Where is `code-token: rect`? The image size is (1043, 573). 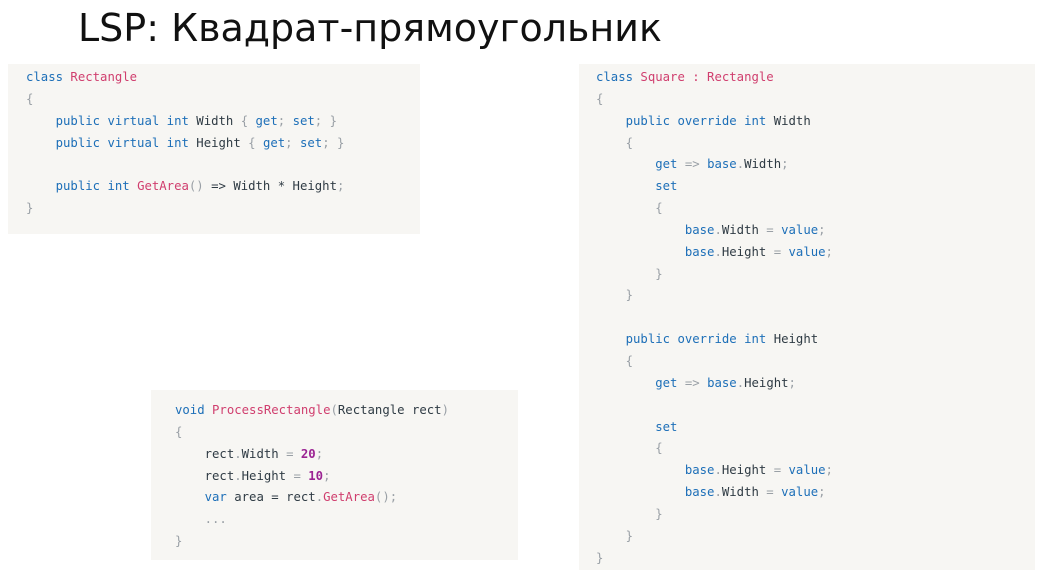
code-token: rect is located at coordinates (205, 453).